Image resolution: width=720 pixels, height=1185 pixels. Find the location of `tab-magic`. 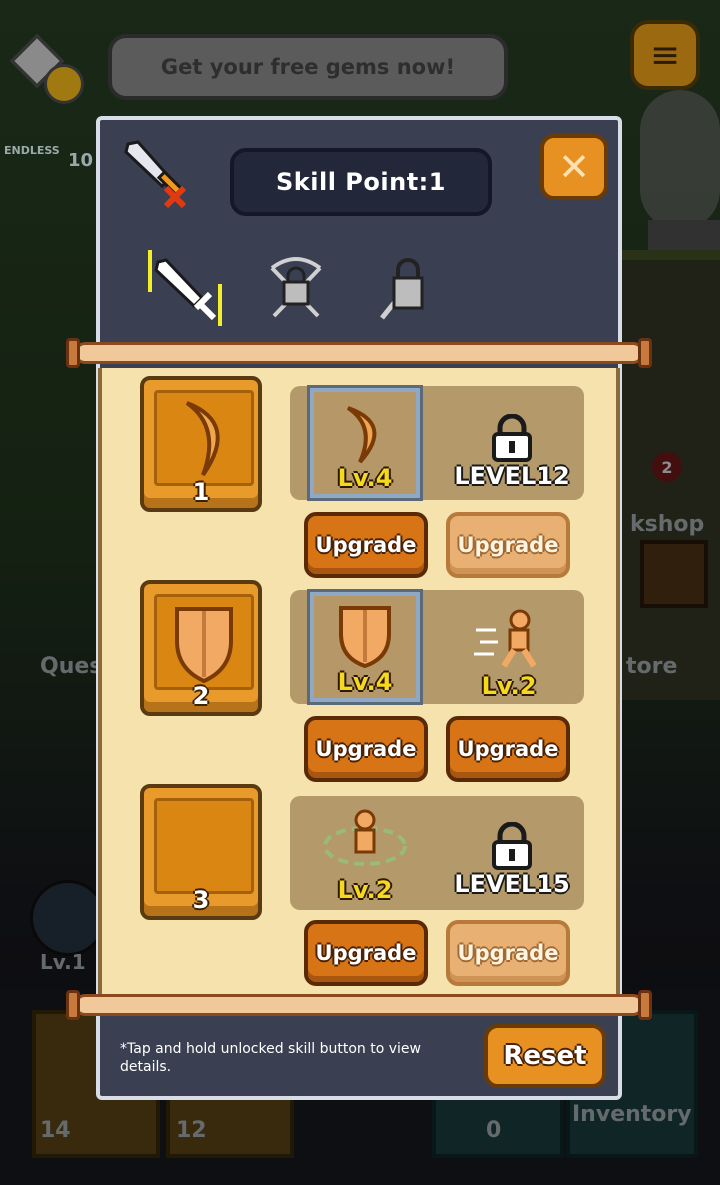

tab-magic is located at coordinates (406, 288).